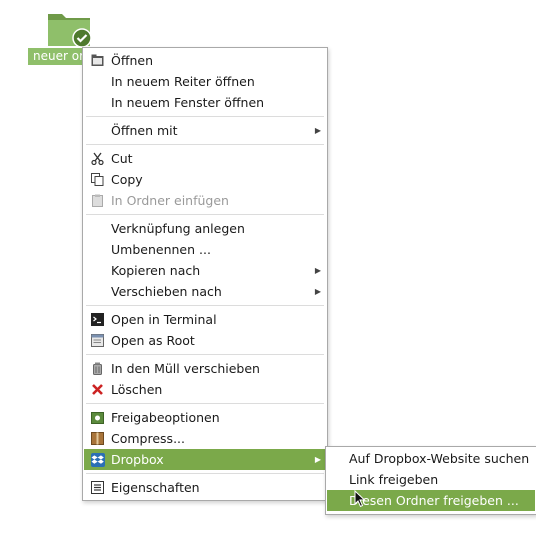 The height and width of the screenshot is (536, 536). What do you see at coordinates (205, 158) in the screenshot?
I see `menu-item-cut: Cut` at bounding box center [205, 158].